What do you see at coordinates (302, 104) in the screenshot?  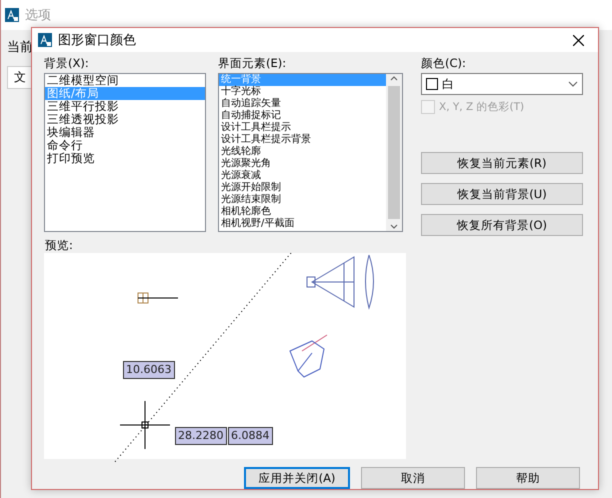 I see `list-item: 自动追踪矢量` at bounding box center [302, 104].